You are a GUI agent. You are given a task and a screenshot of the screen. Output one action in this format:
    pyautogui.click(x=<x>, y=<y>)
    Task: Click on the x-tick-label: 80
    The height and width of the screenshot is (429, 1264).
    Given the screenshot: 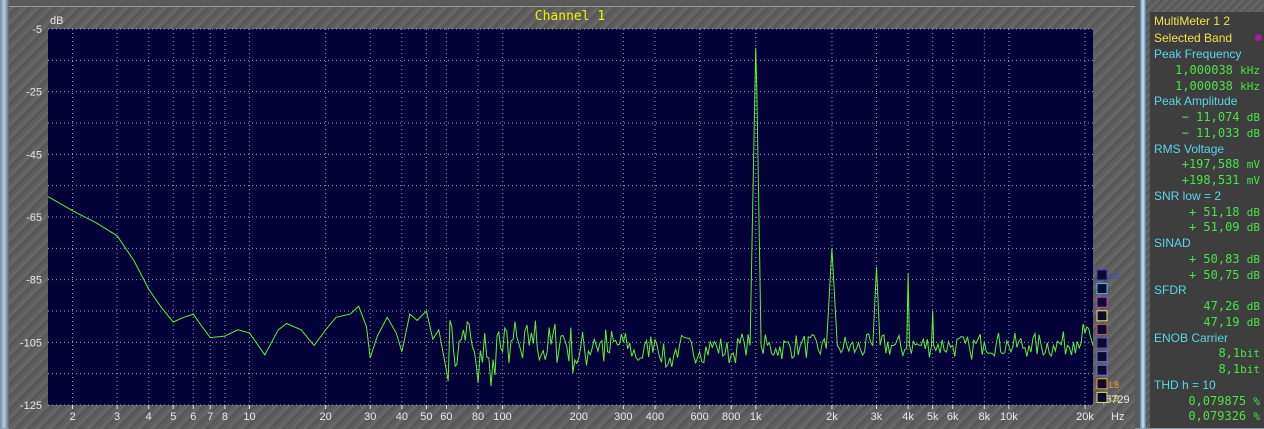 What is the action you would take?
    pyautogui.click(x=478, y=417)
    